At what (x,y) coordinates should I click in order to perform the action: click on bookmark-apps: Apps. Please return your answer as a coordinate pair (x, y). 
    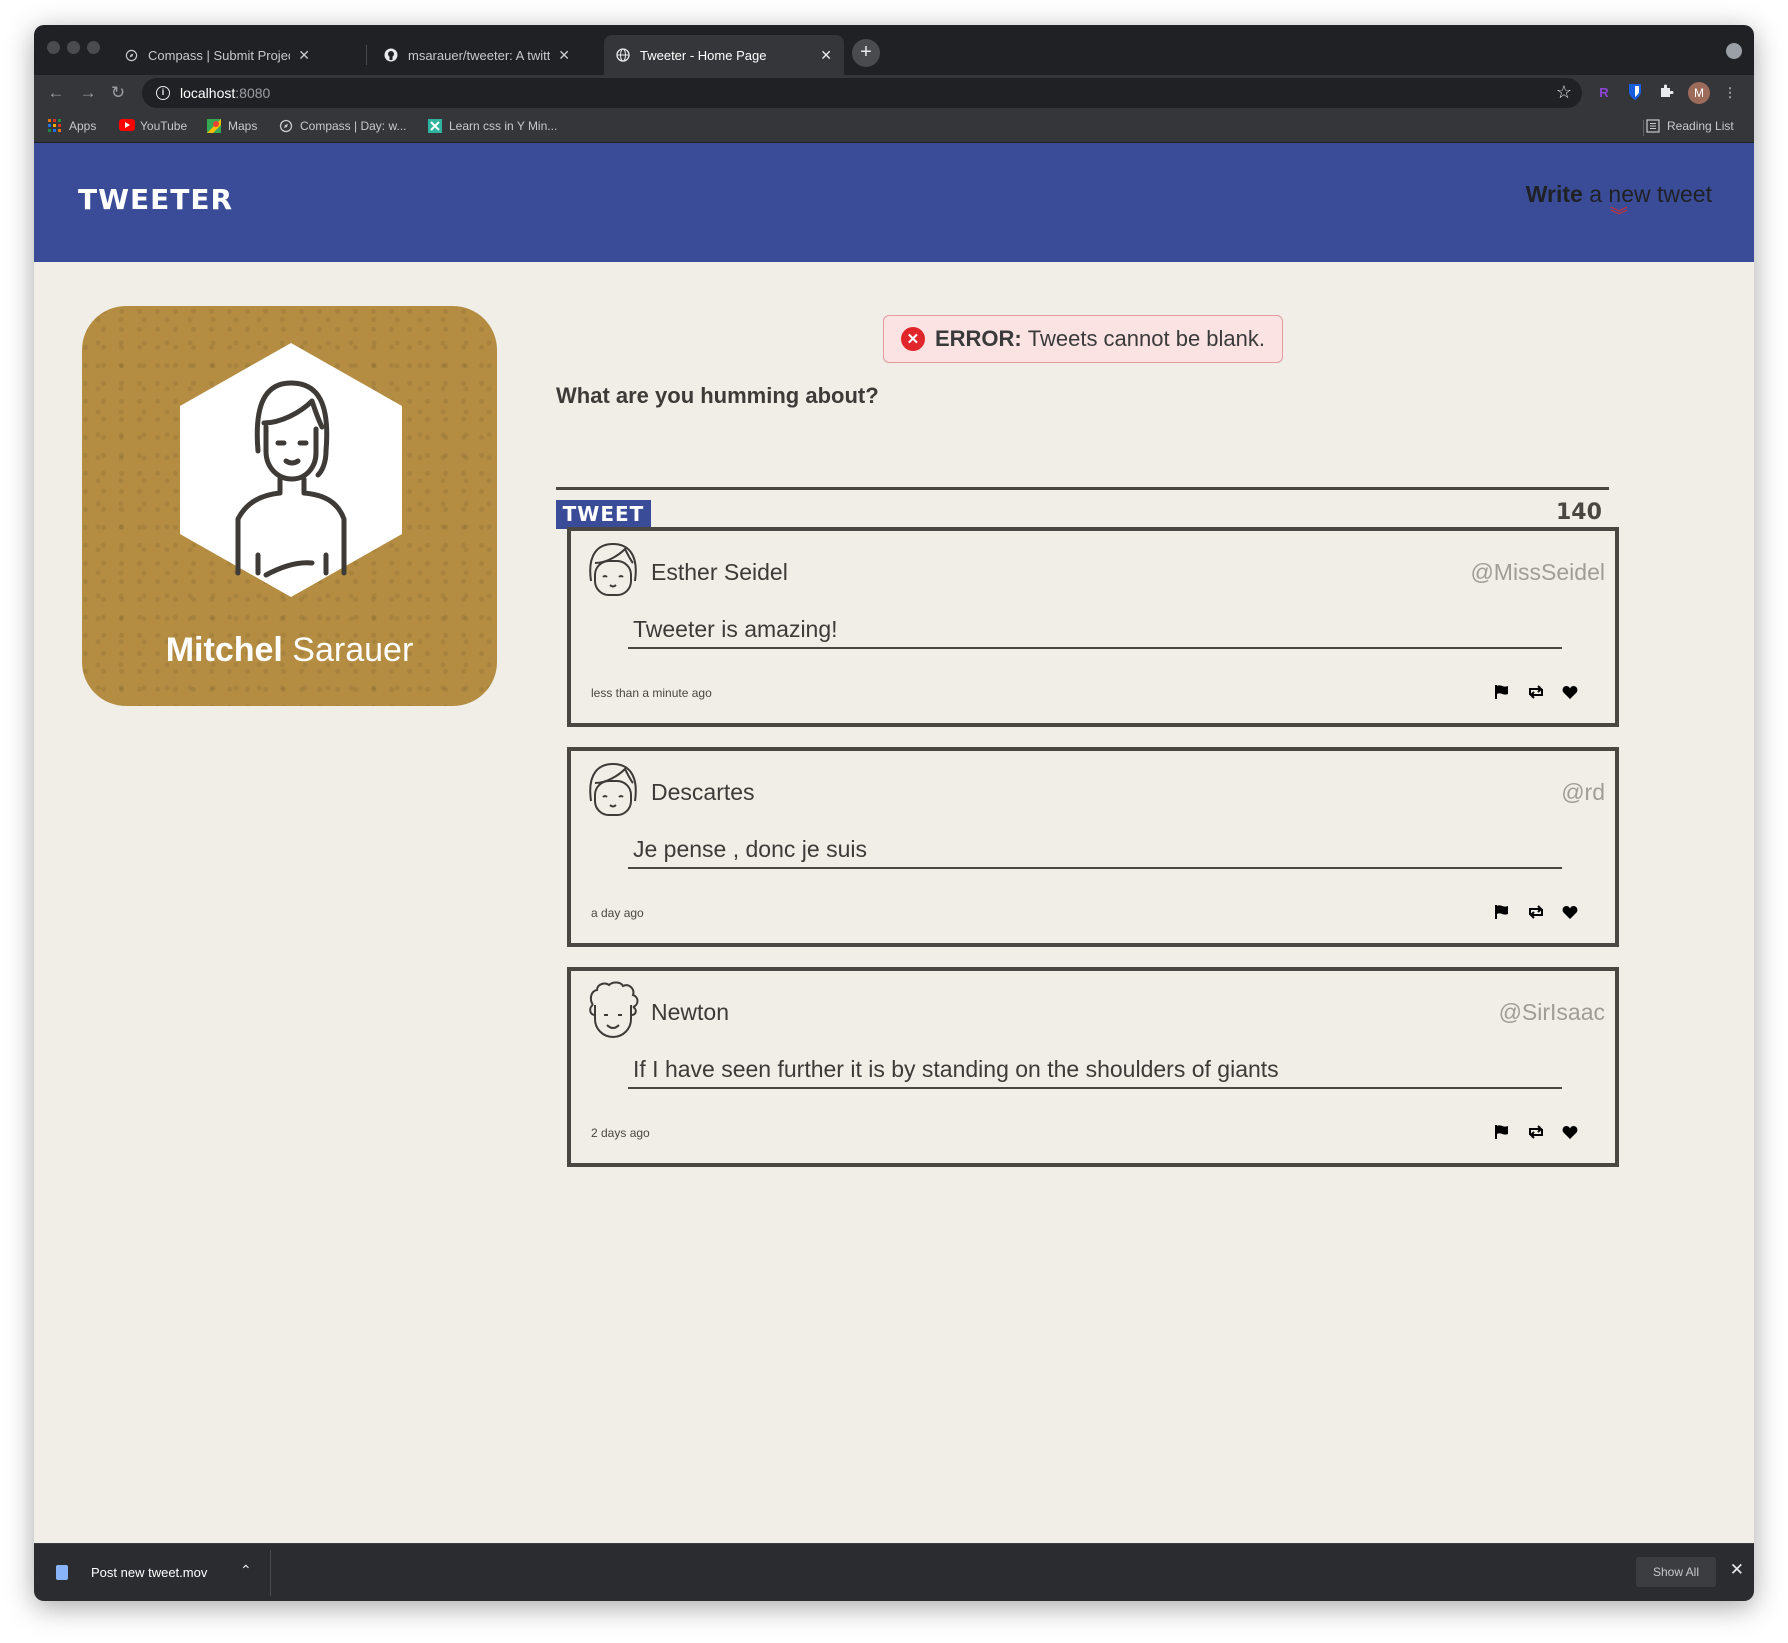
    Looking at the image, I should click on (72, 126).